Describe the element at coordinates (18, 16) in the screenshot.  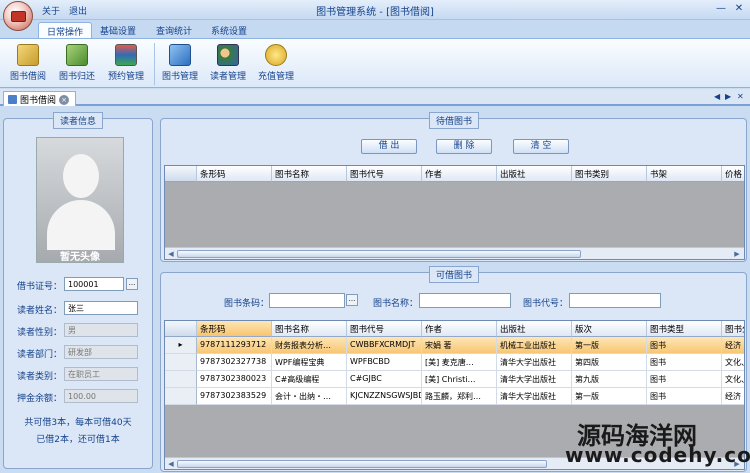
I see `app-menu-orb-icon` at that location.